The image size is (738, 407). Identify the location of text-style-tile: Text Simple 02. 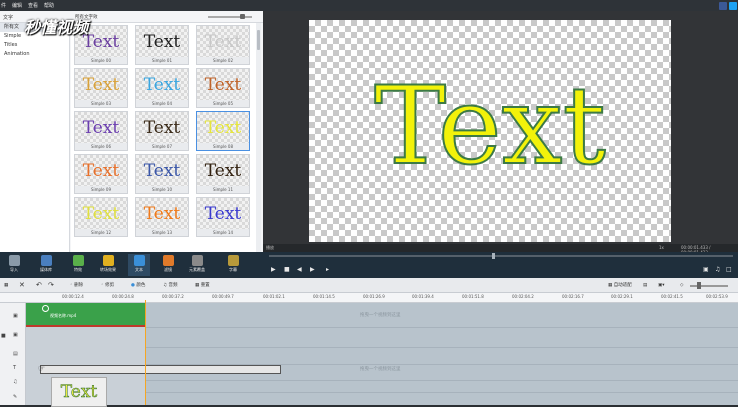
(223, 45).